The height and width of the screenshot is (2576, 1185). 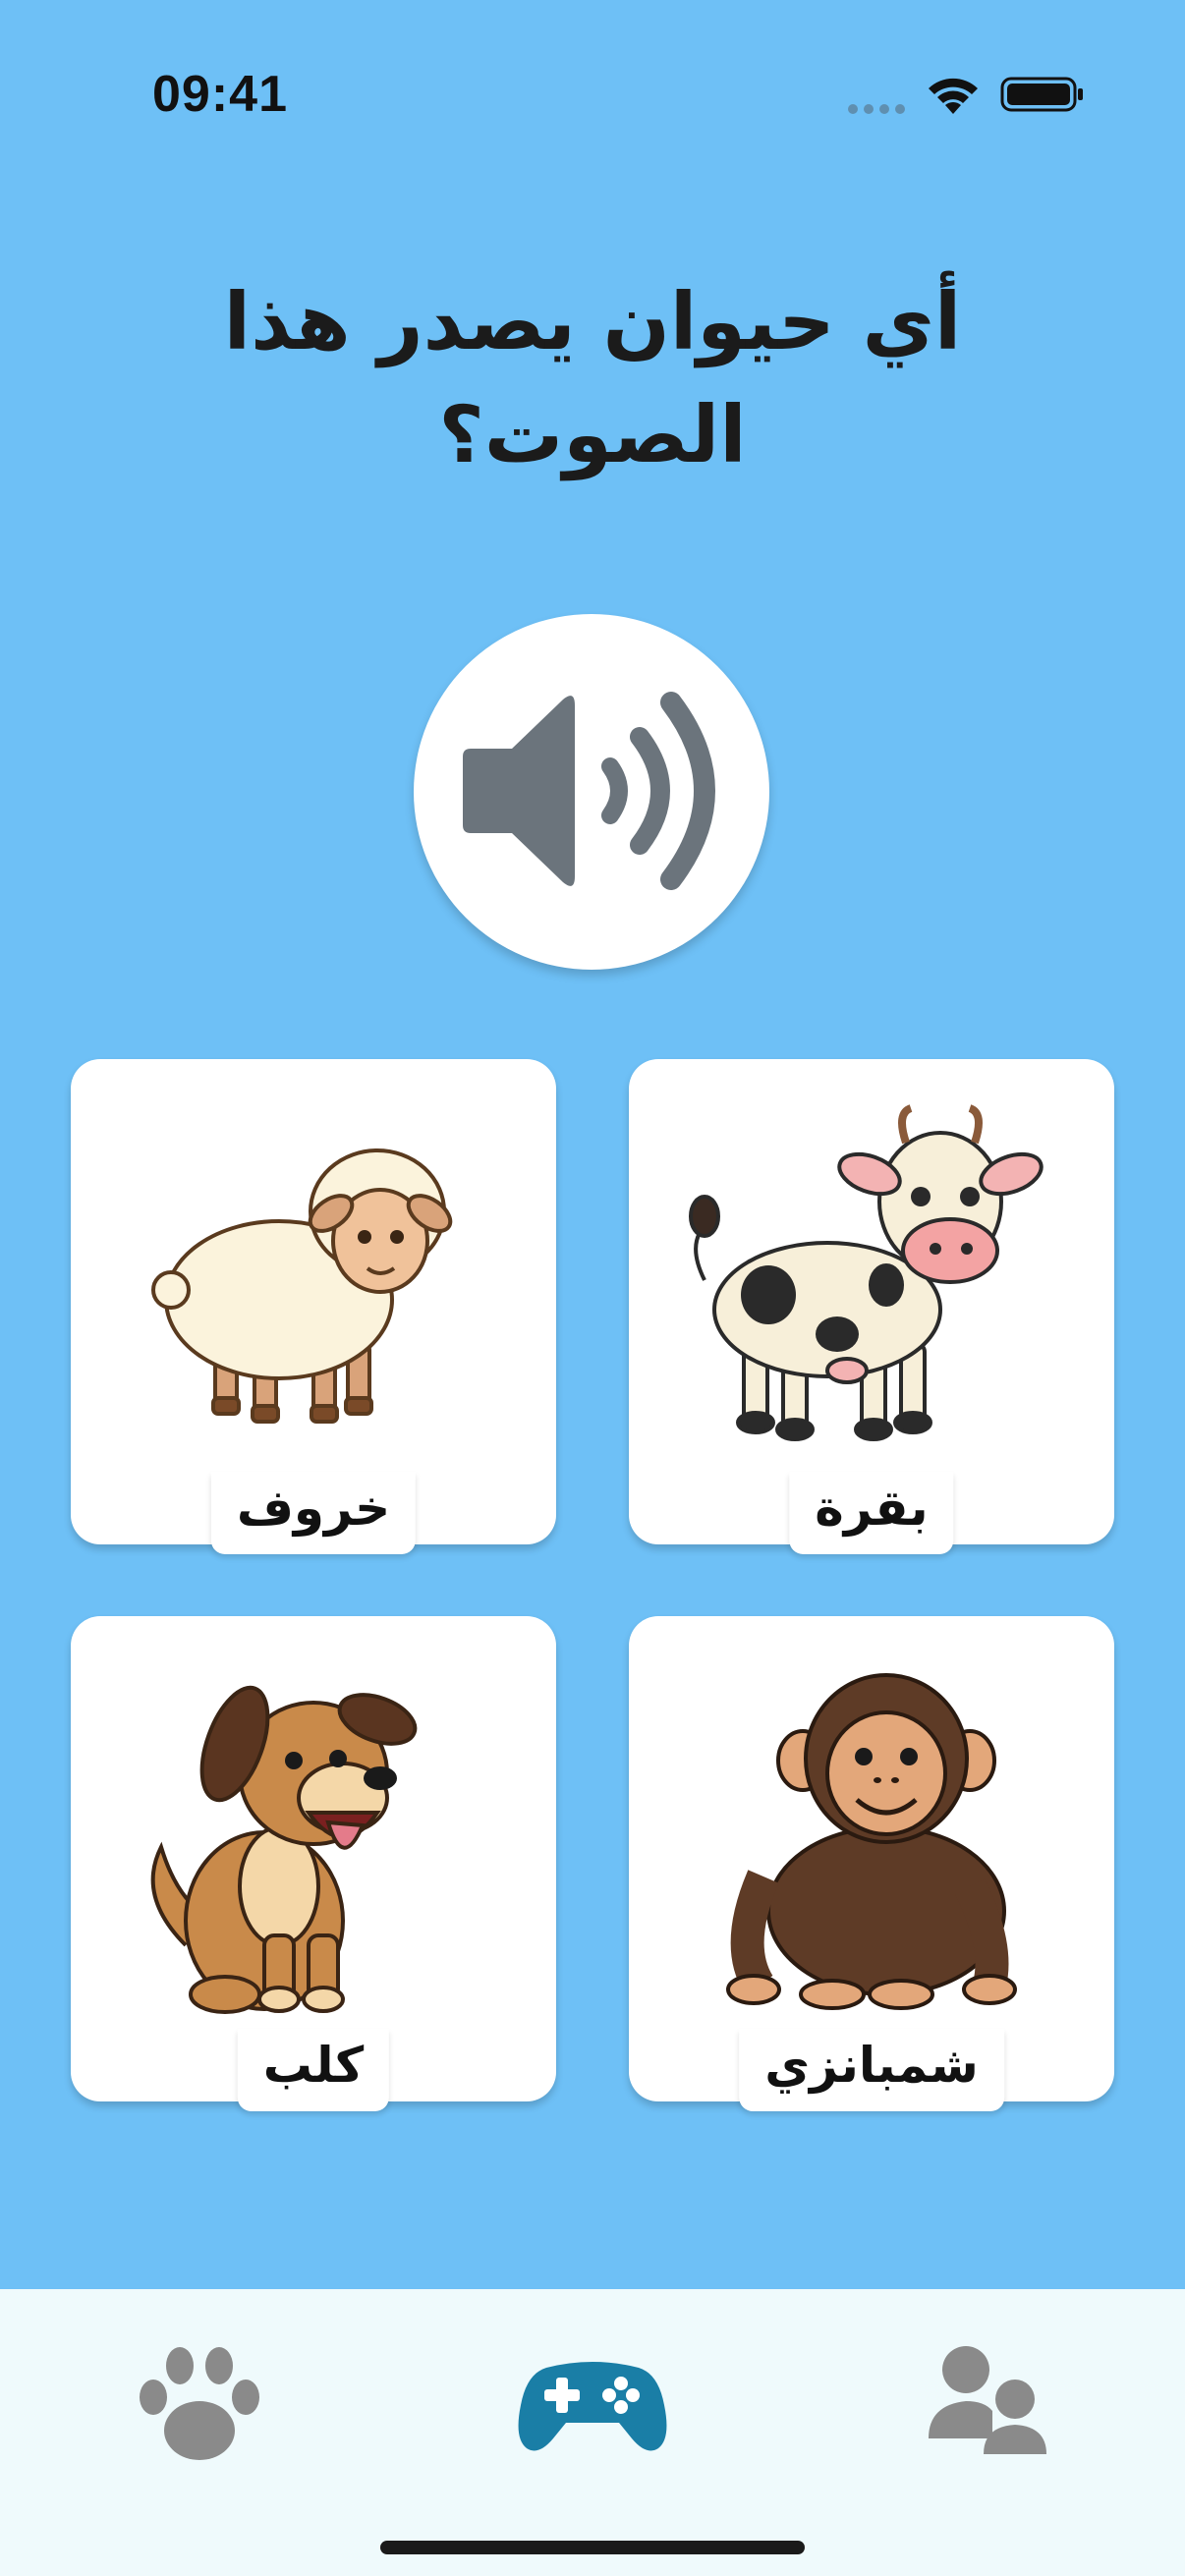 I want to click on answer-label-box: خروف, so click(x=314, y=1513).